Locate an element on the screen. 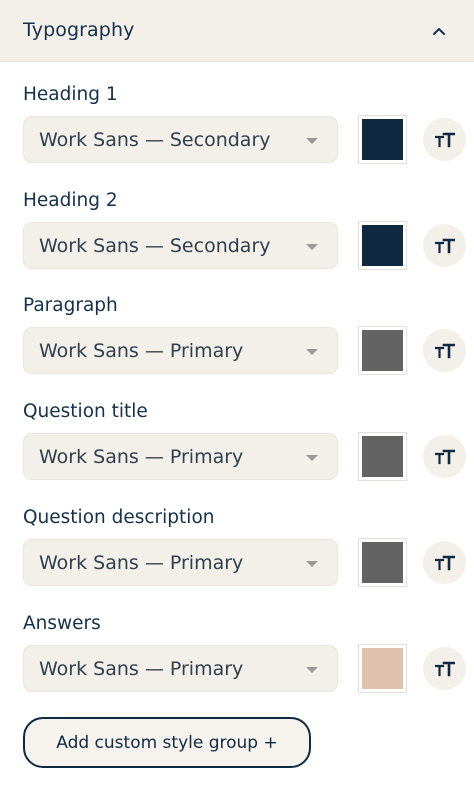 The width and height of the screenshot is (474, 798). chevron-up-icon is located at coordinates (439, 31).